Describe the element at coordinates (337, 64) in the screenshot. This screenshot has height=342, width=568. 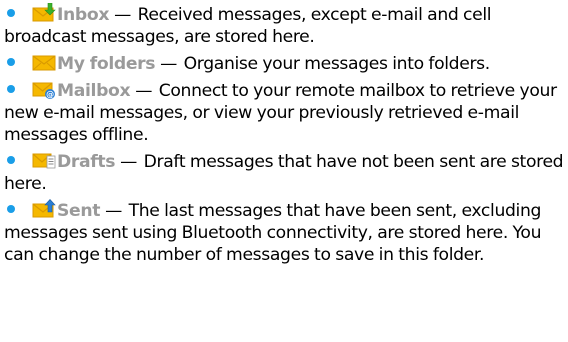
I see `item-description: Organise your messages into folders.` at that location.